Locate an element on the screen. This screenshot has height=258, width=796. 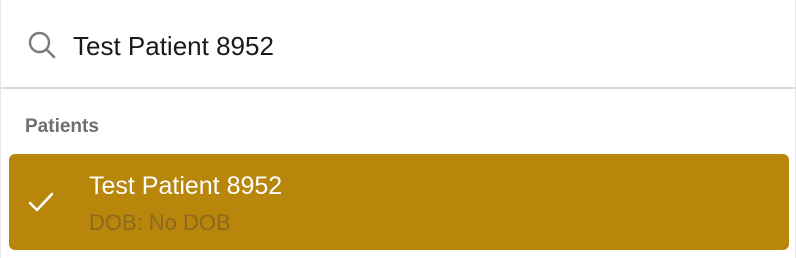
result-patient-dob: DOB: No DOB is located at coordinates (160, 223).